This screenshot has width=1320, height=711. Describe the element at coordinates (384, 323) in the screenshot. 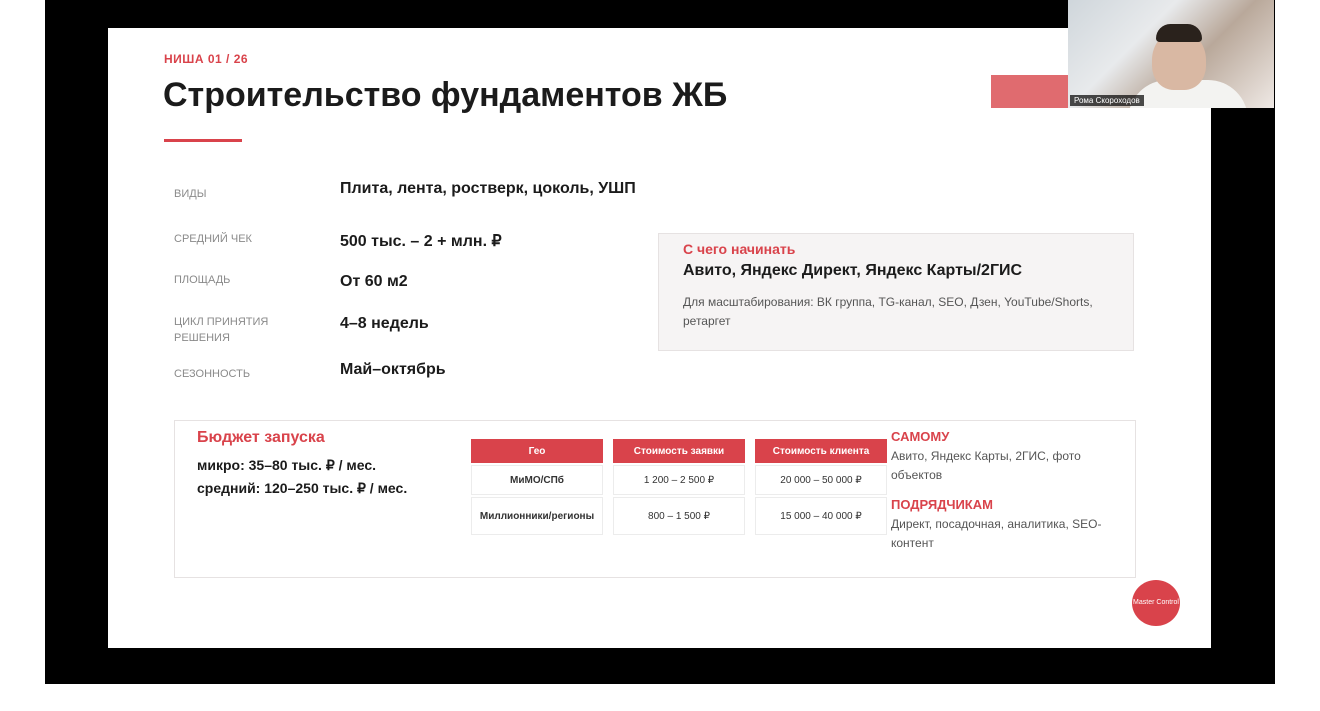

I see `row-value-decision-cycle: 4–8 недель` at that location.